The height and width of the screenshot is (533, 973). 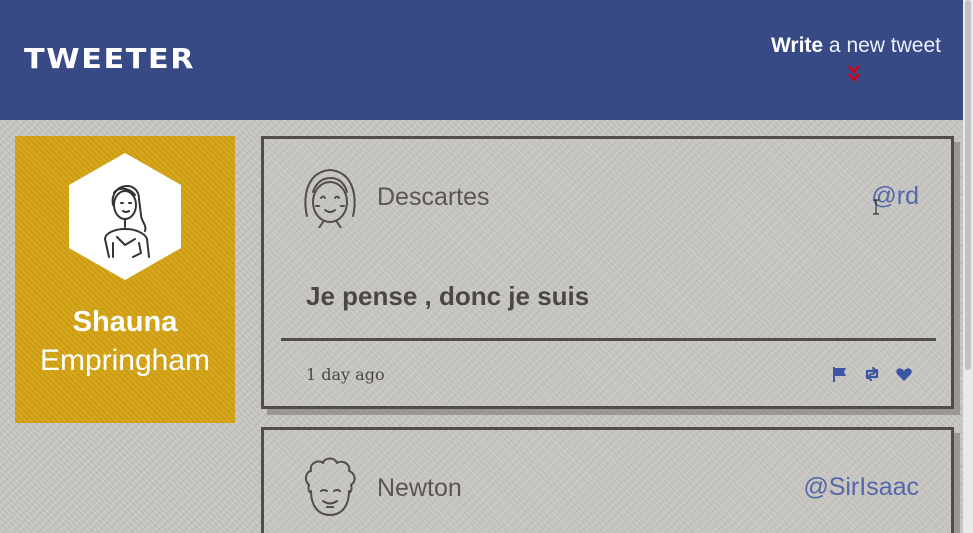 What do you see at coordinates (330, 198) in the screenshot?
I see `girl-avatar-icon` at bounding box center [330, 198].